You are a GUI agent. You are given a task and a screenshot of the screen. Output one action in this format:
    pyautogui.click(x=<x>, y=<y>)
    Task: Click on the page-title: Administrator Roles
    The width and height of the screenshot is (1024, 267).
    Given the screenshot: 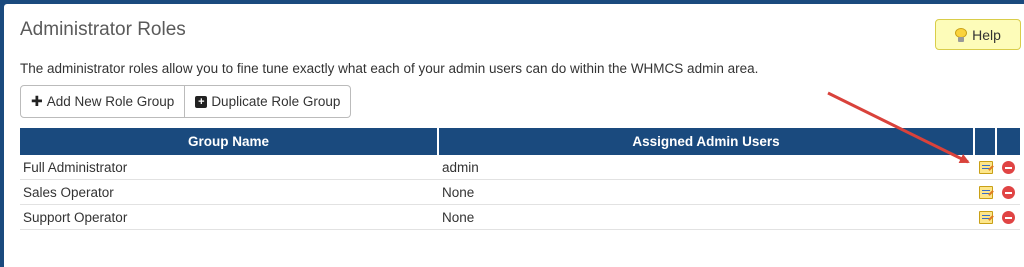 What is the action you would take?
    pyautogui.click(x=103, y=29)
    